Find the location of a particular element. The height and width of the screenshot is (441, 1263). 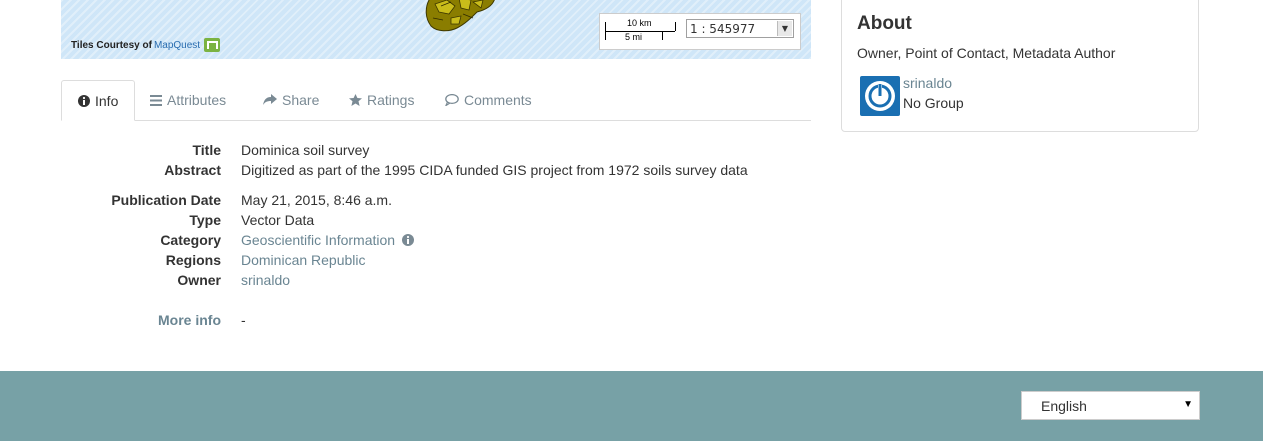

mapquest-logo-icon is located at coordinates (212, 45).